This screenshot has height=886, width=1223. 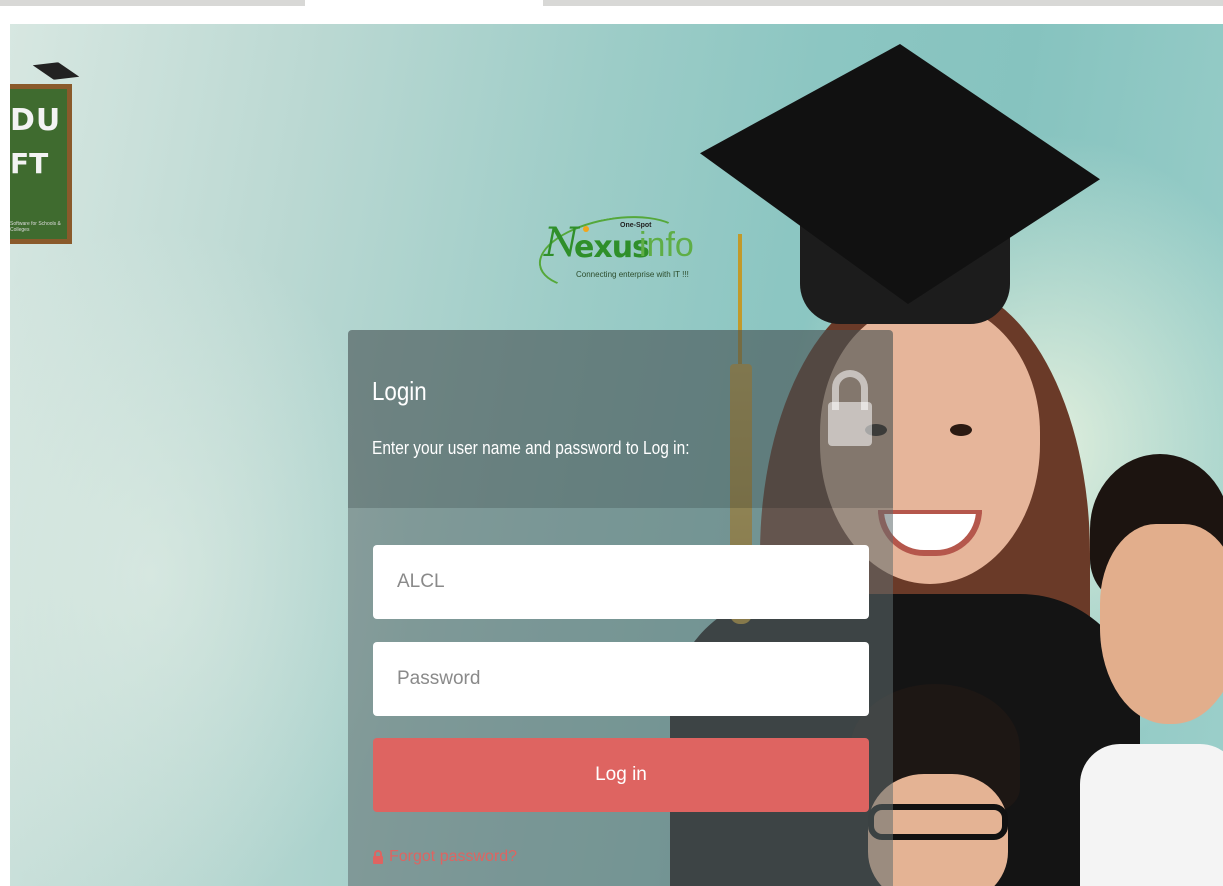 I want to click on graduate-eye, so click(x=961, y=430).